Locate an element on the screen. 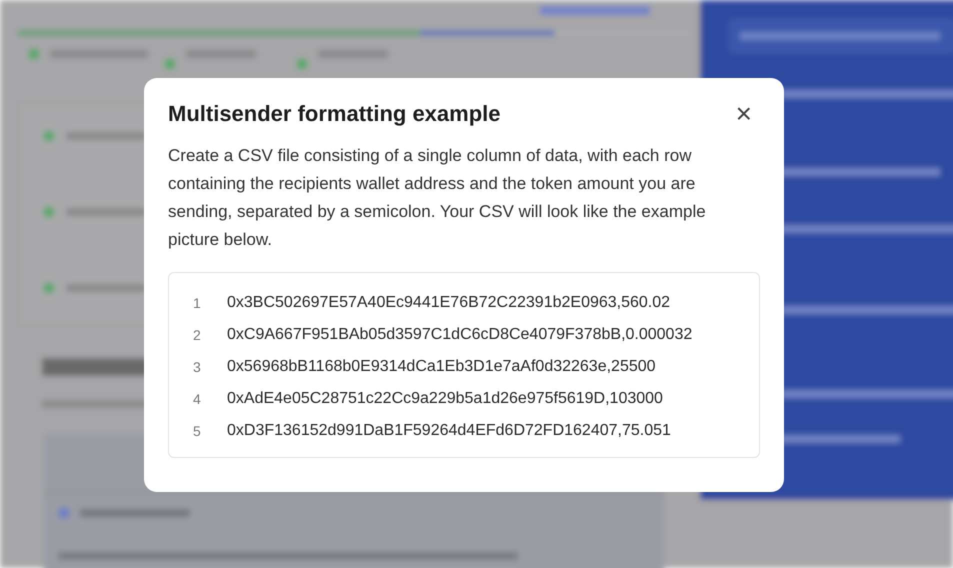 This screenshot has width=953, height=568. line-number: 5 is located at coordinates (197, 431).